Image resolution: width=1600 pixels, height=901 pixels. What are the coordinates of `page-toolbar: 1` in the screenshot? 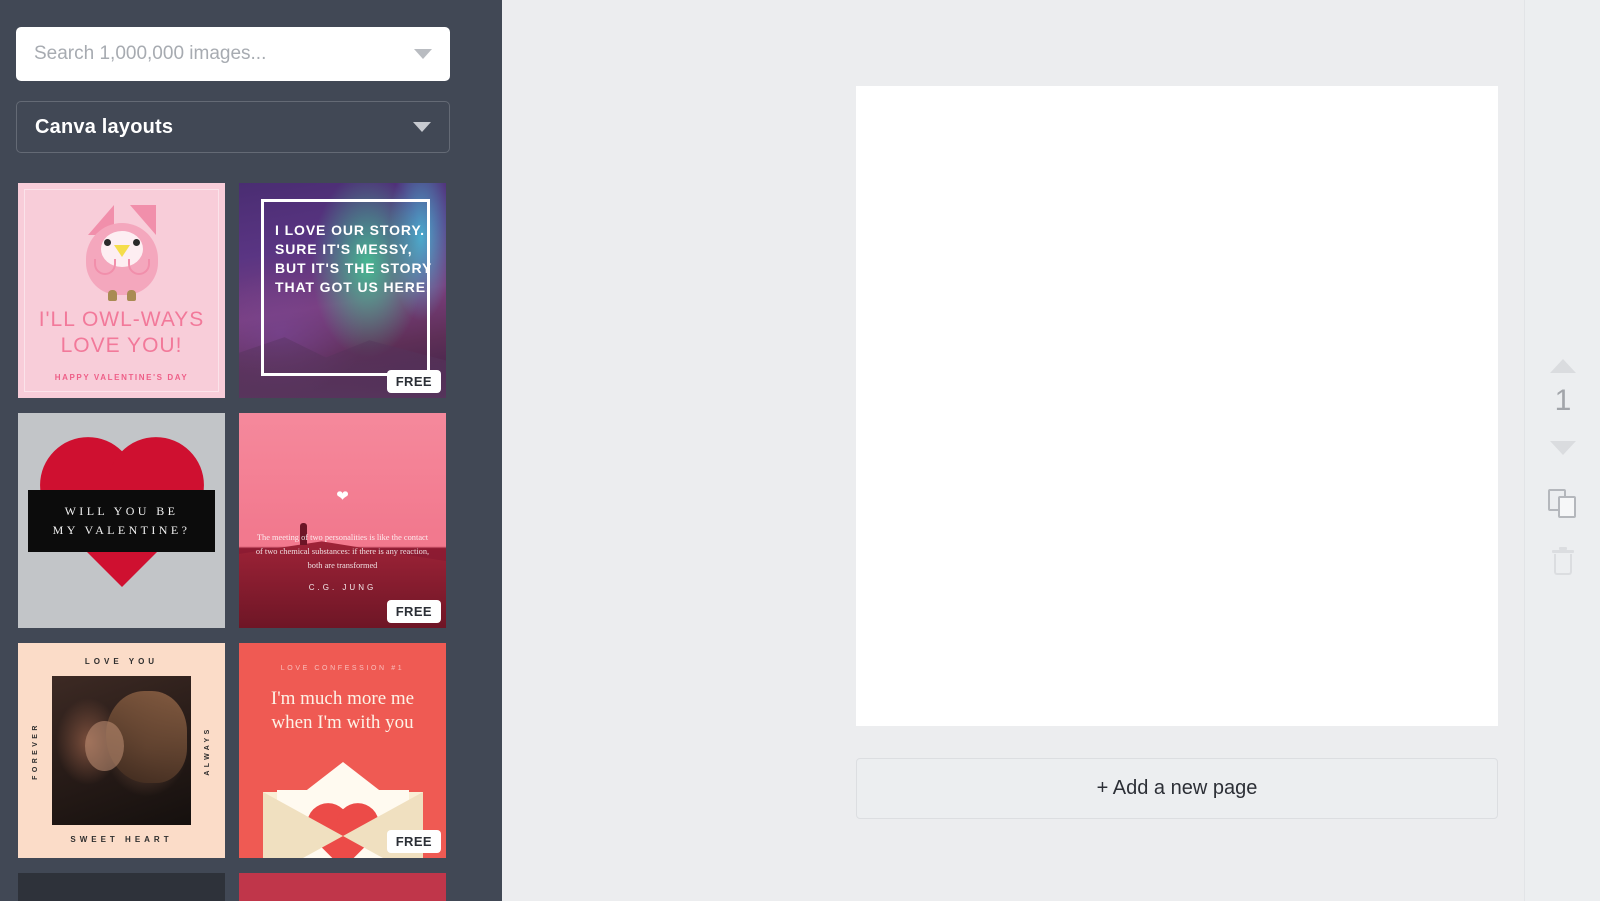 It's located at (1562, 450).